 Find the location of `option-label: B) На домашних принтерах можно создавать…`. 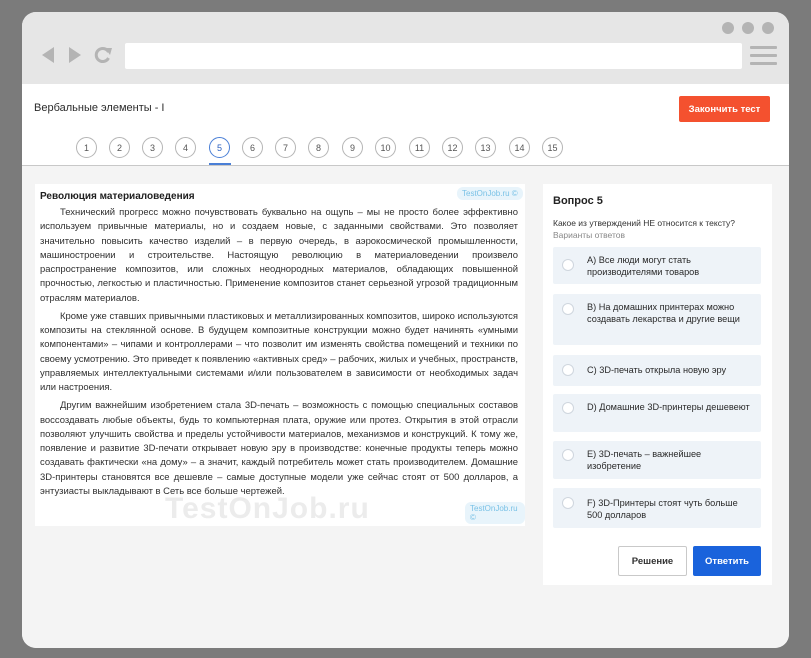

option-label: B) На домашних принтерах можно создавать… is located at coordinates (663, 313).